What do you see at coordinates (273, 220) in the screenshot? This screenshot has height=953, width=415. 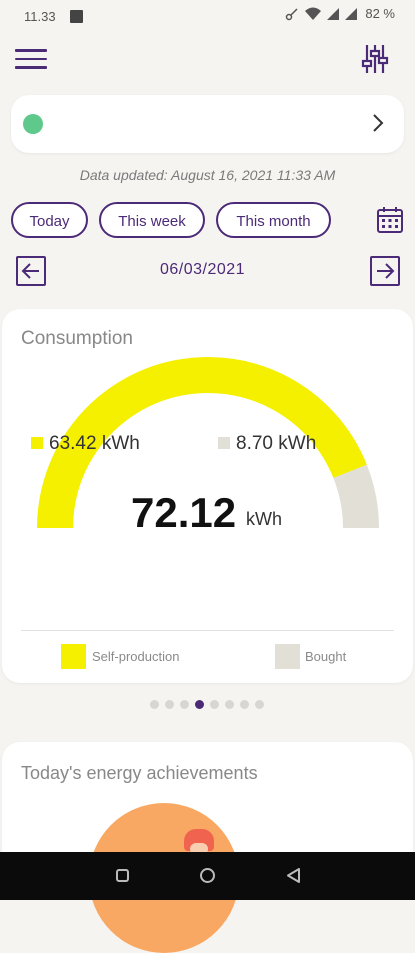 I see `tab-this-month: This month` at bounding box center [273, 220].